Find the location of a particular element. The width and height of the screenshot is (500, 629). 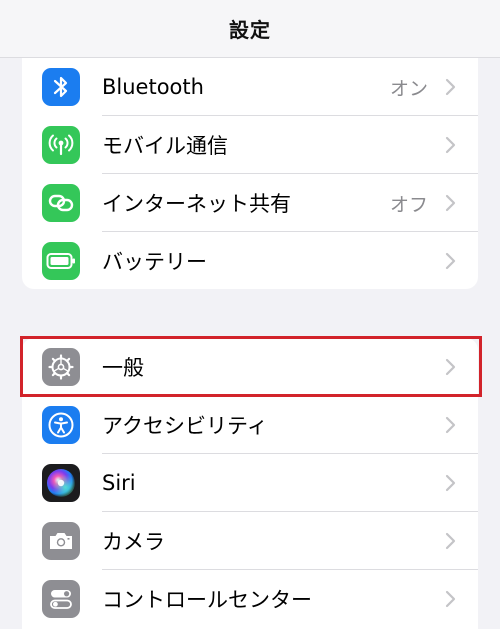

link-chain-icon is located at coordinates (61, 203).